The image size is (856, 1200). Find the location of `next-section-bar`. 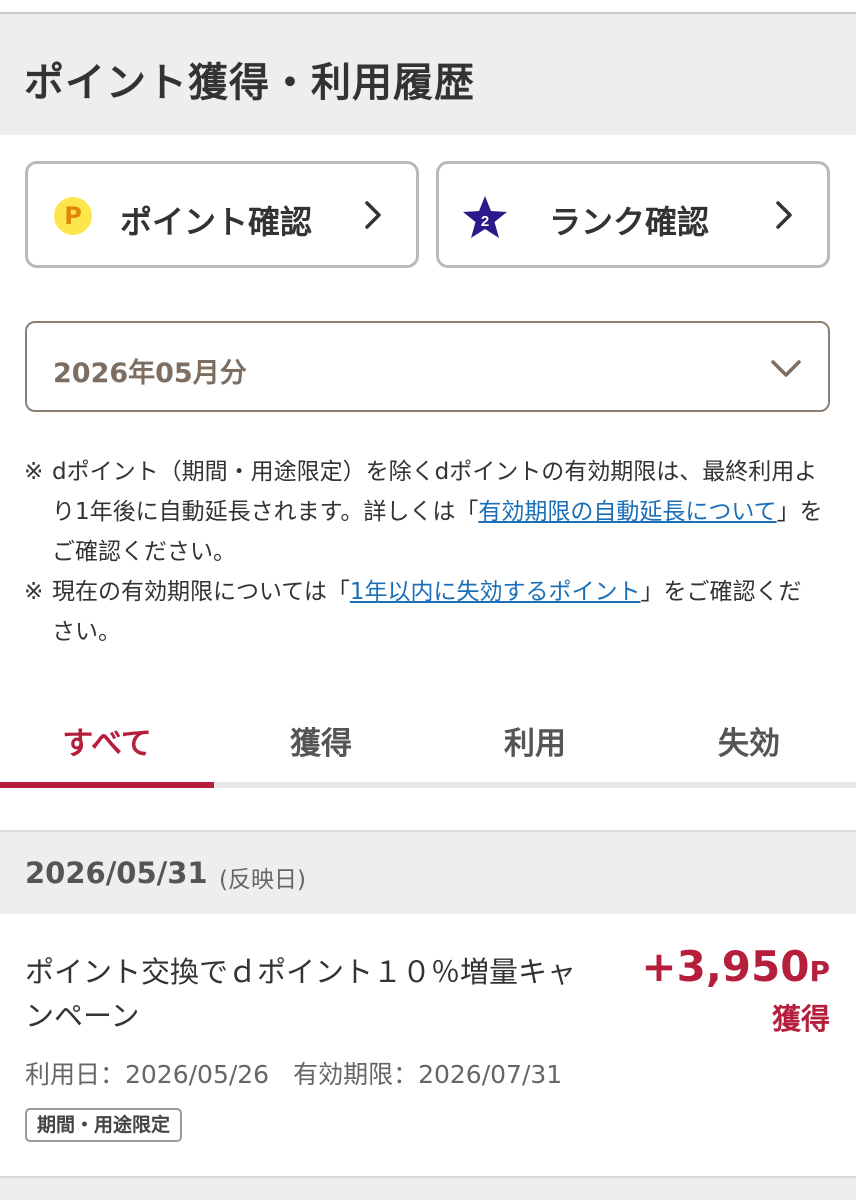

next-section-bar is located at coordinates (428, 1189).